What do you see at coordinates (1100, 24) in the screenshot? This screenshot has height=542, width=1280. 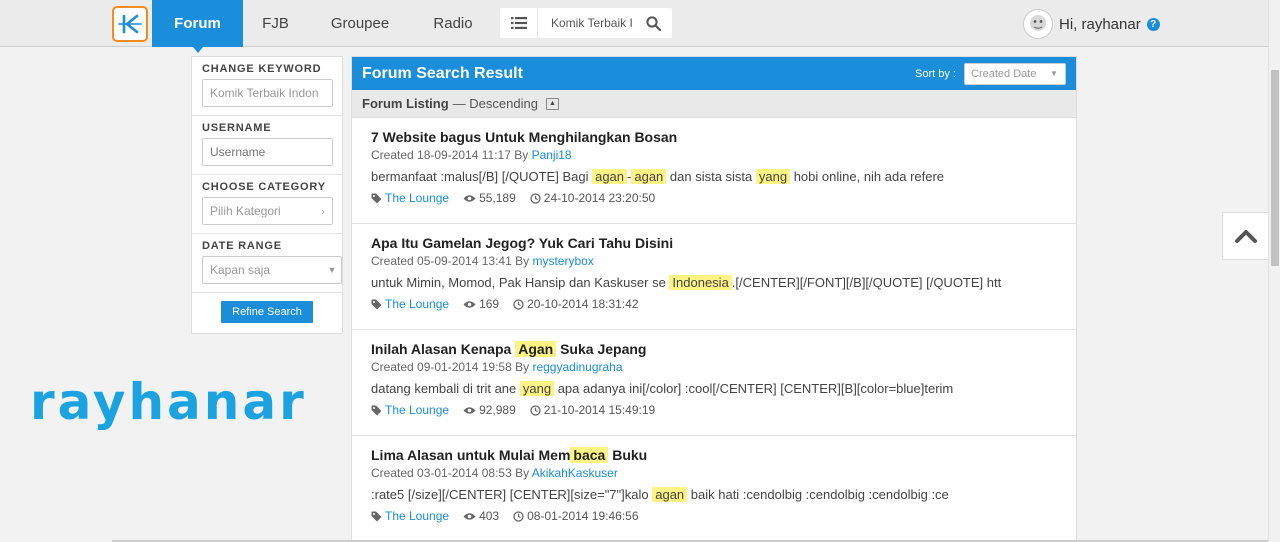 I see `user-greeting: Hi, rayhanar` at bounding box center [1100, 24].